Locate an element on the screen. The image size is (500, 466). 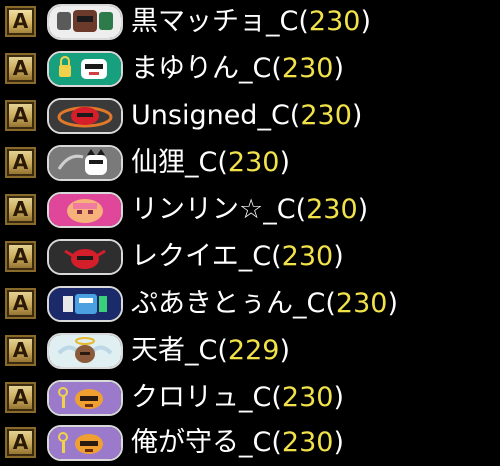
lock-face-emblem-icon is located at coordinates (85, 69).